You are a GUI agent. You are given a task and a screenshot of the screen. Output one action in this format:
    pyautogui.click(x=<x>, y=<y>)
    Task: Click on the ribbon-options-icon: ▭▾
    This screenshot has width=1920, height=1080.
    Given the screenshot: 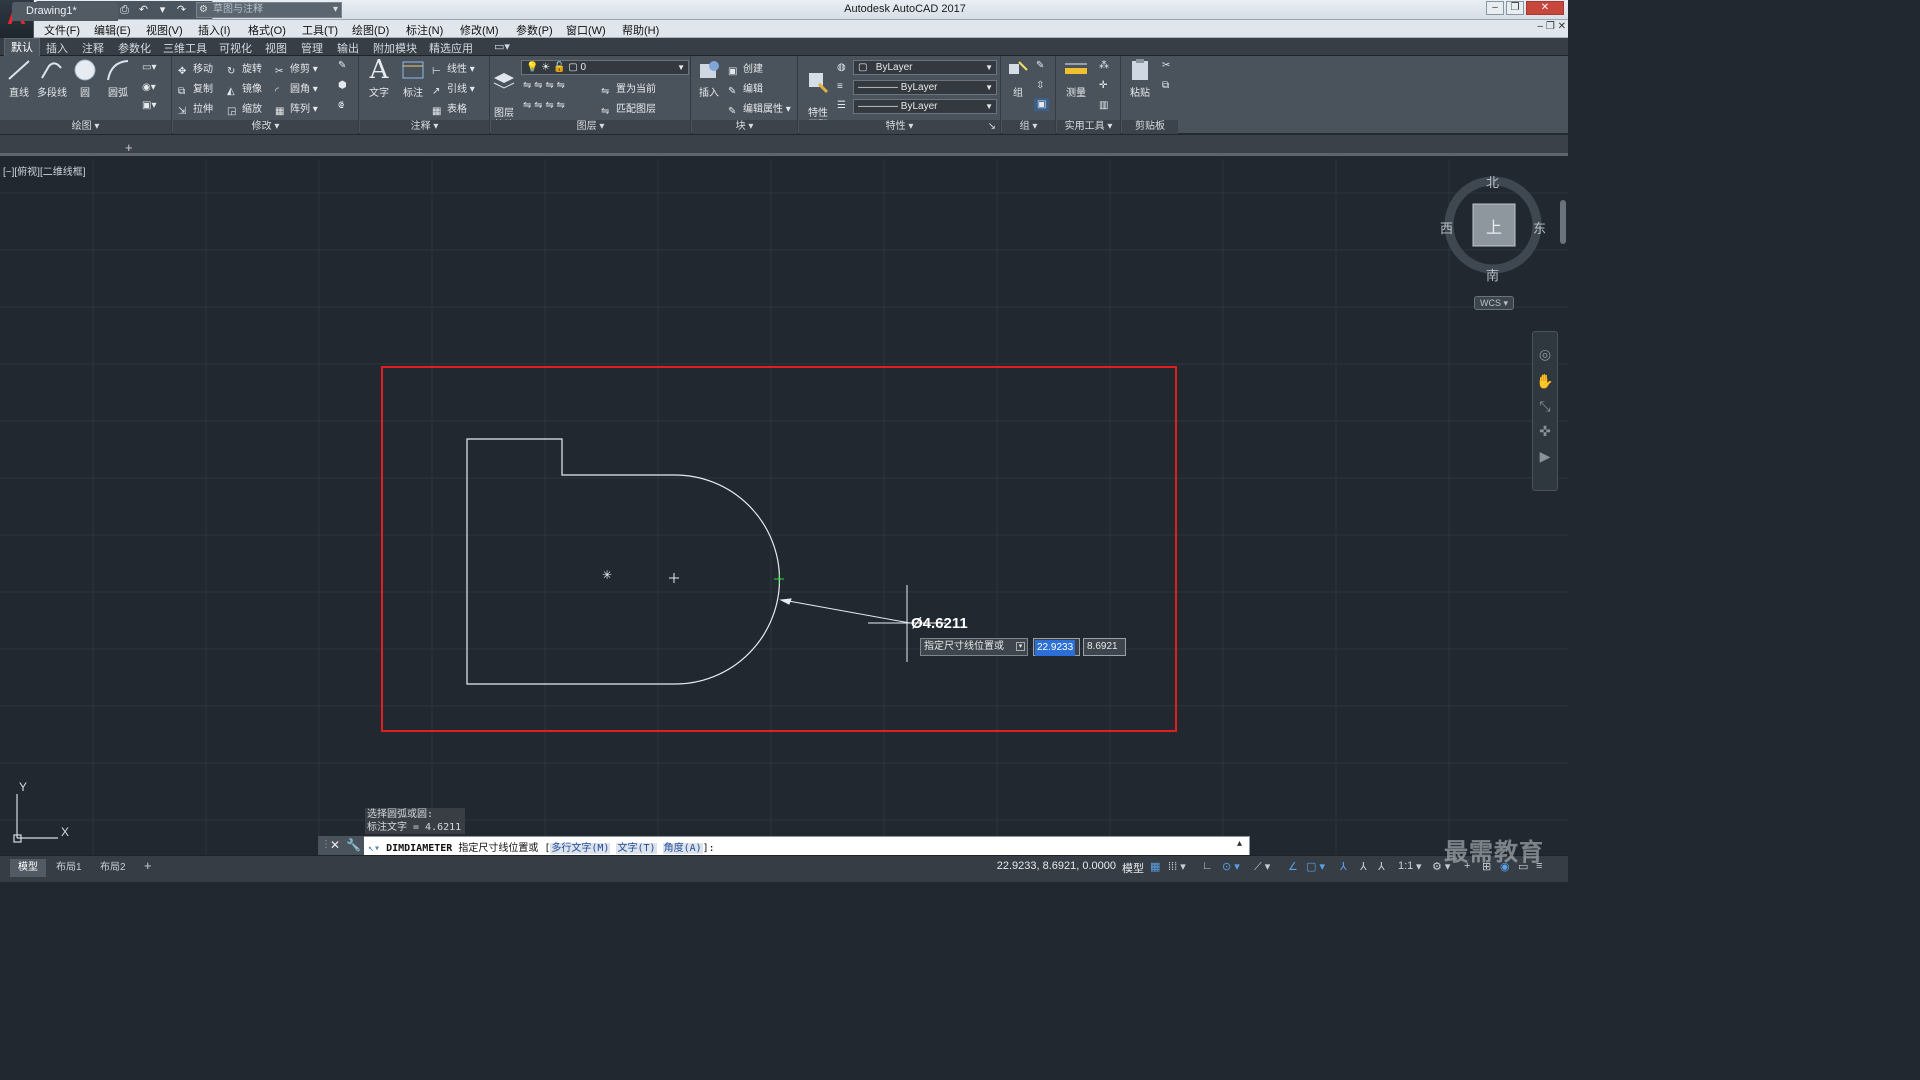 What is the action you would take?
    pyautogui.click(x=502, y=46)
    